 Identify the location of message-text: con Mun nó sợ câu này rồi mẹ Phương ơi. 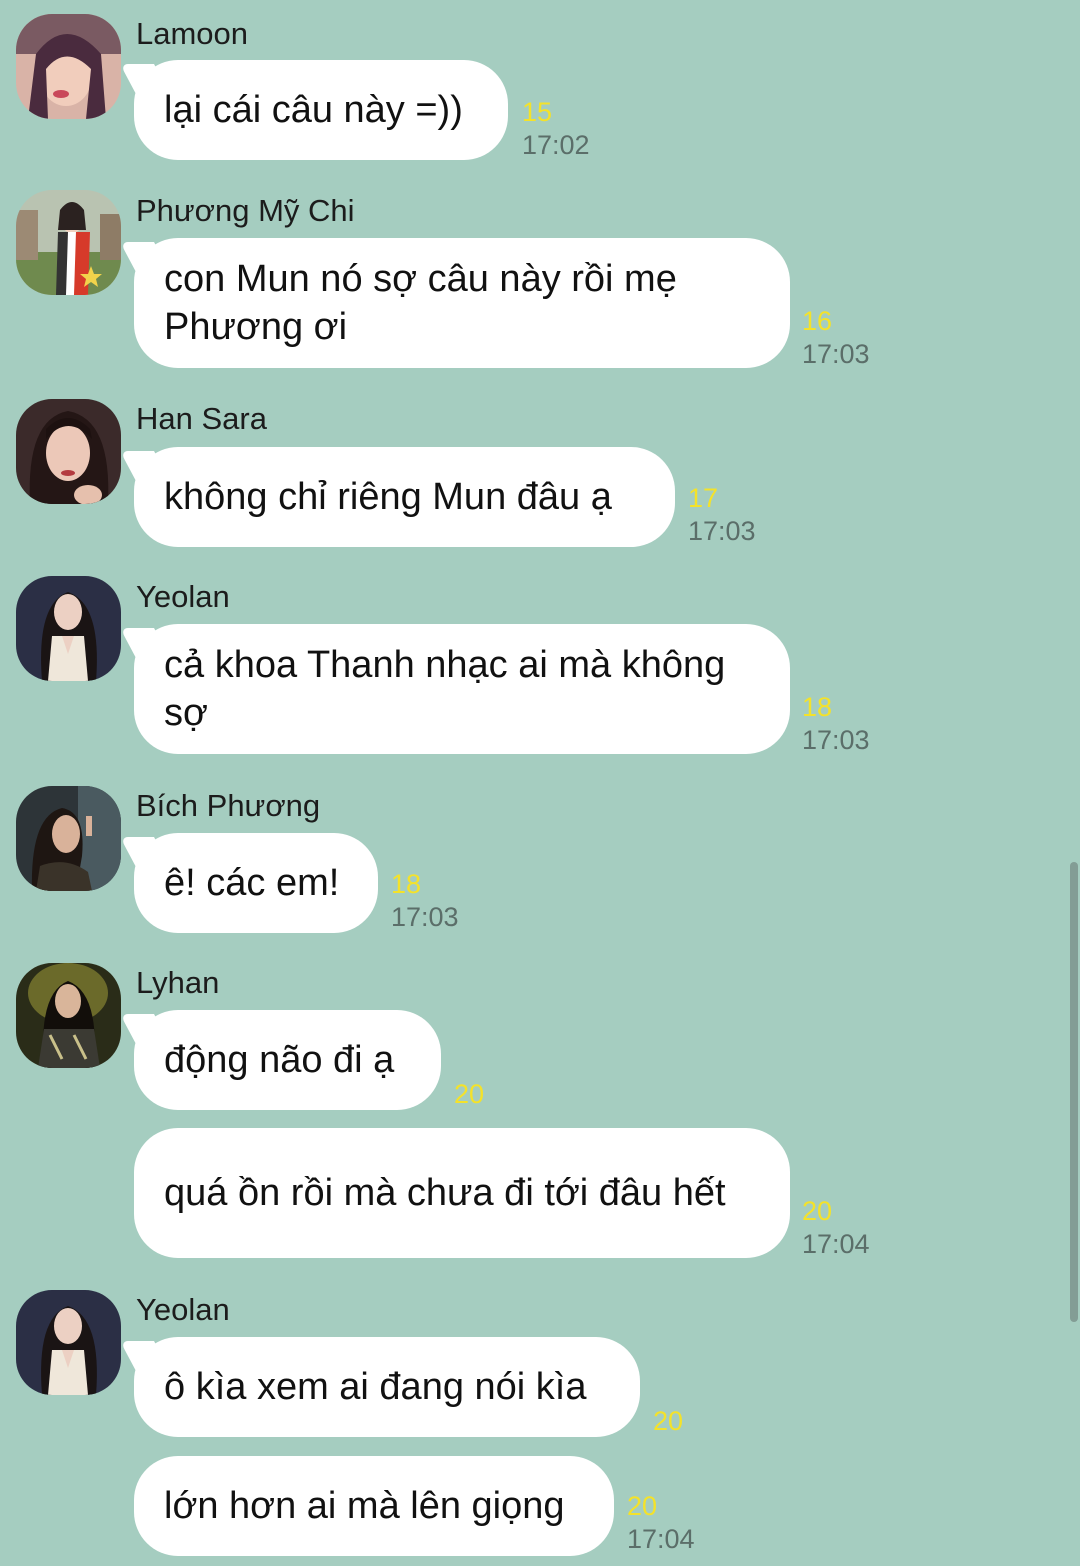
(420, 303).